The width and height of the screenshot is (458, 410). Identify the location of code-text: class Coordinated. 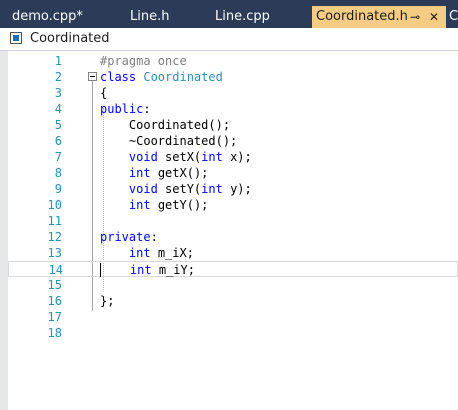
(161, 77).